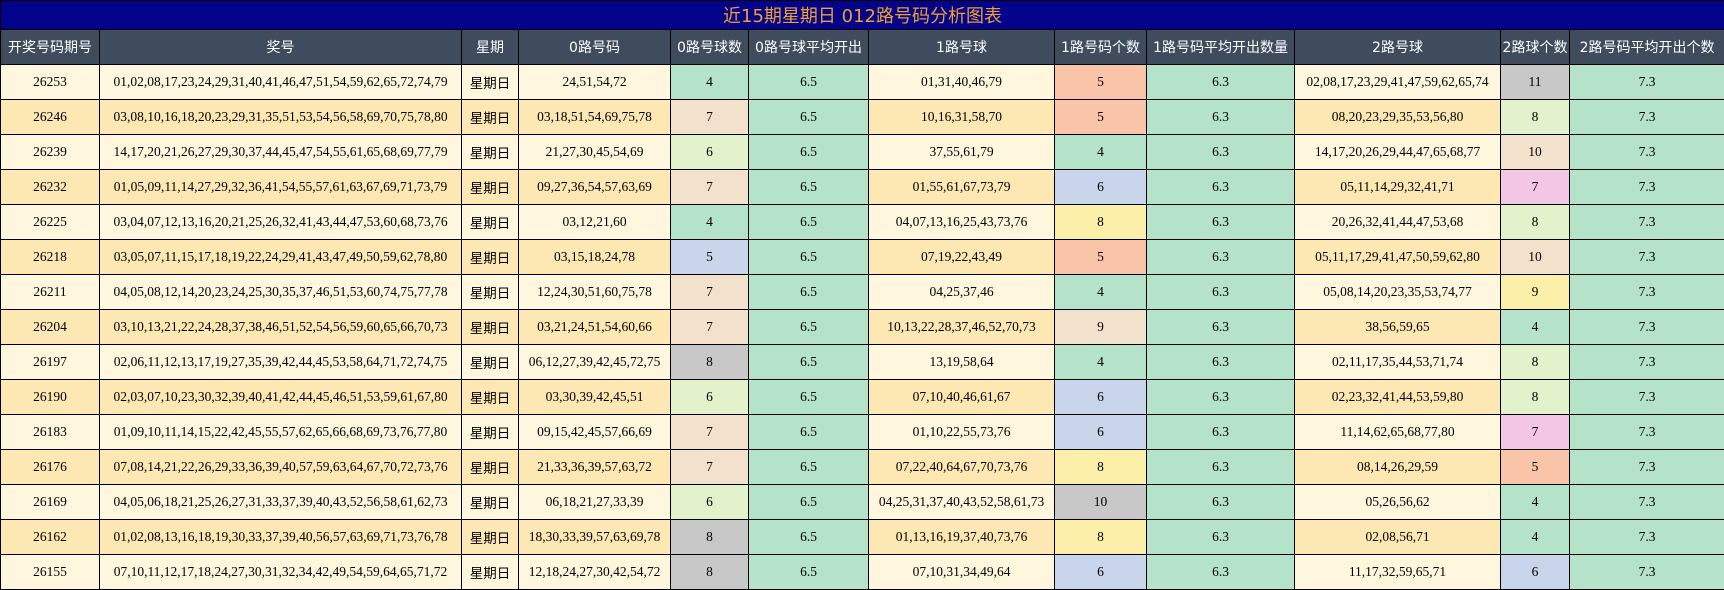 The height and width of the screenshot is (590, 1724). Describe the element at coordinates (50, 187) in the screenshot. I see `period-cell: 26232` at that location.